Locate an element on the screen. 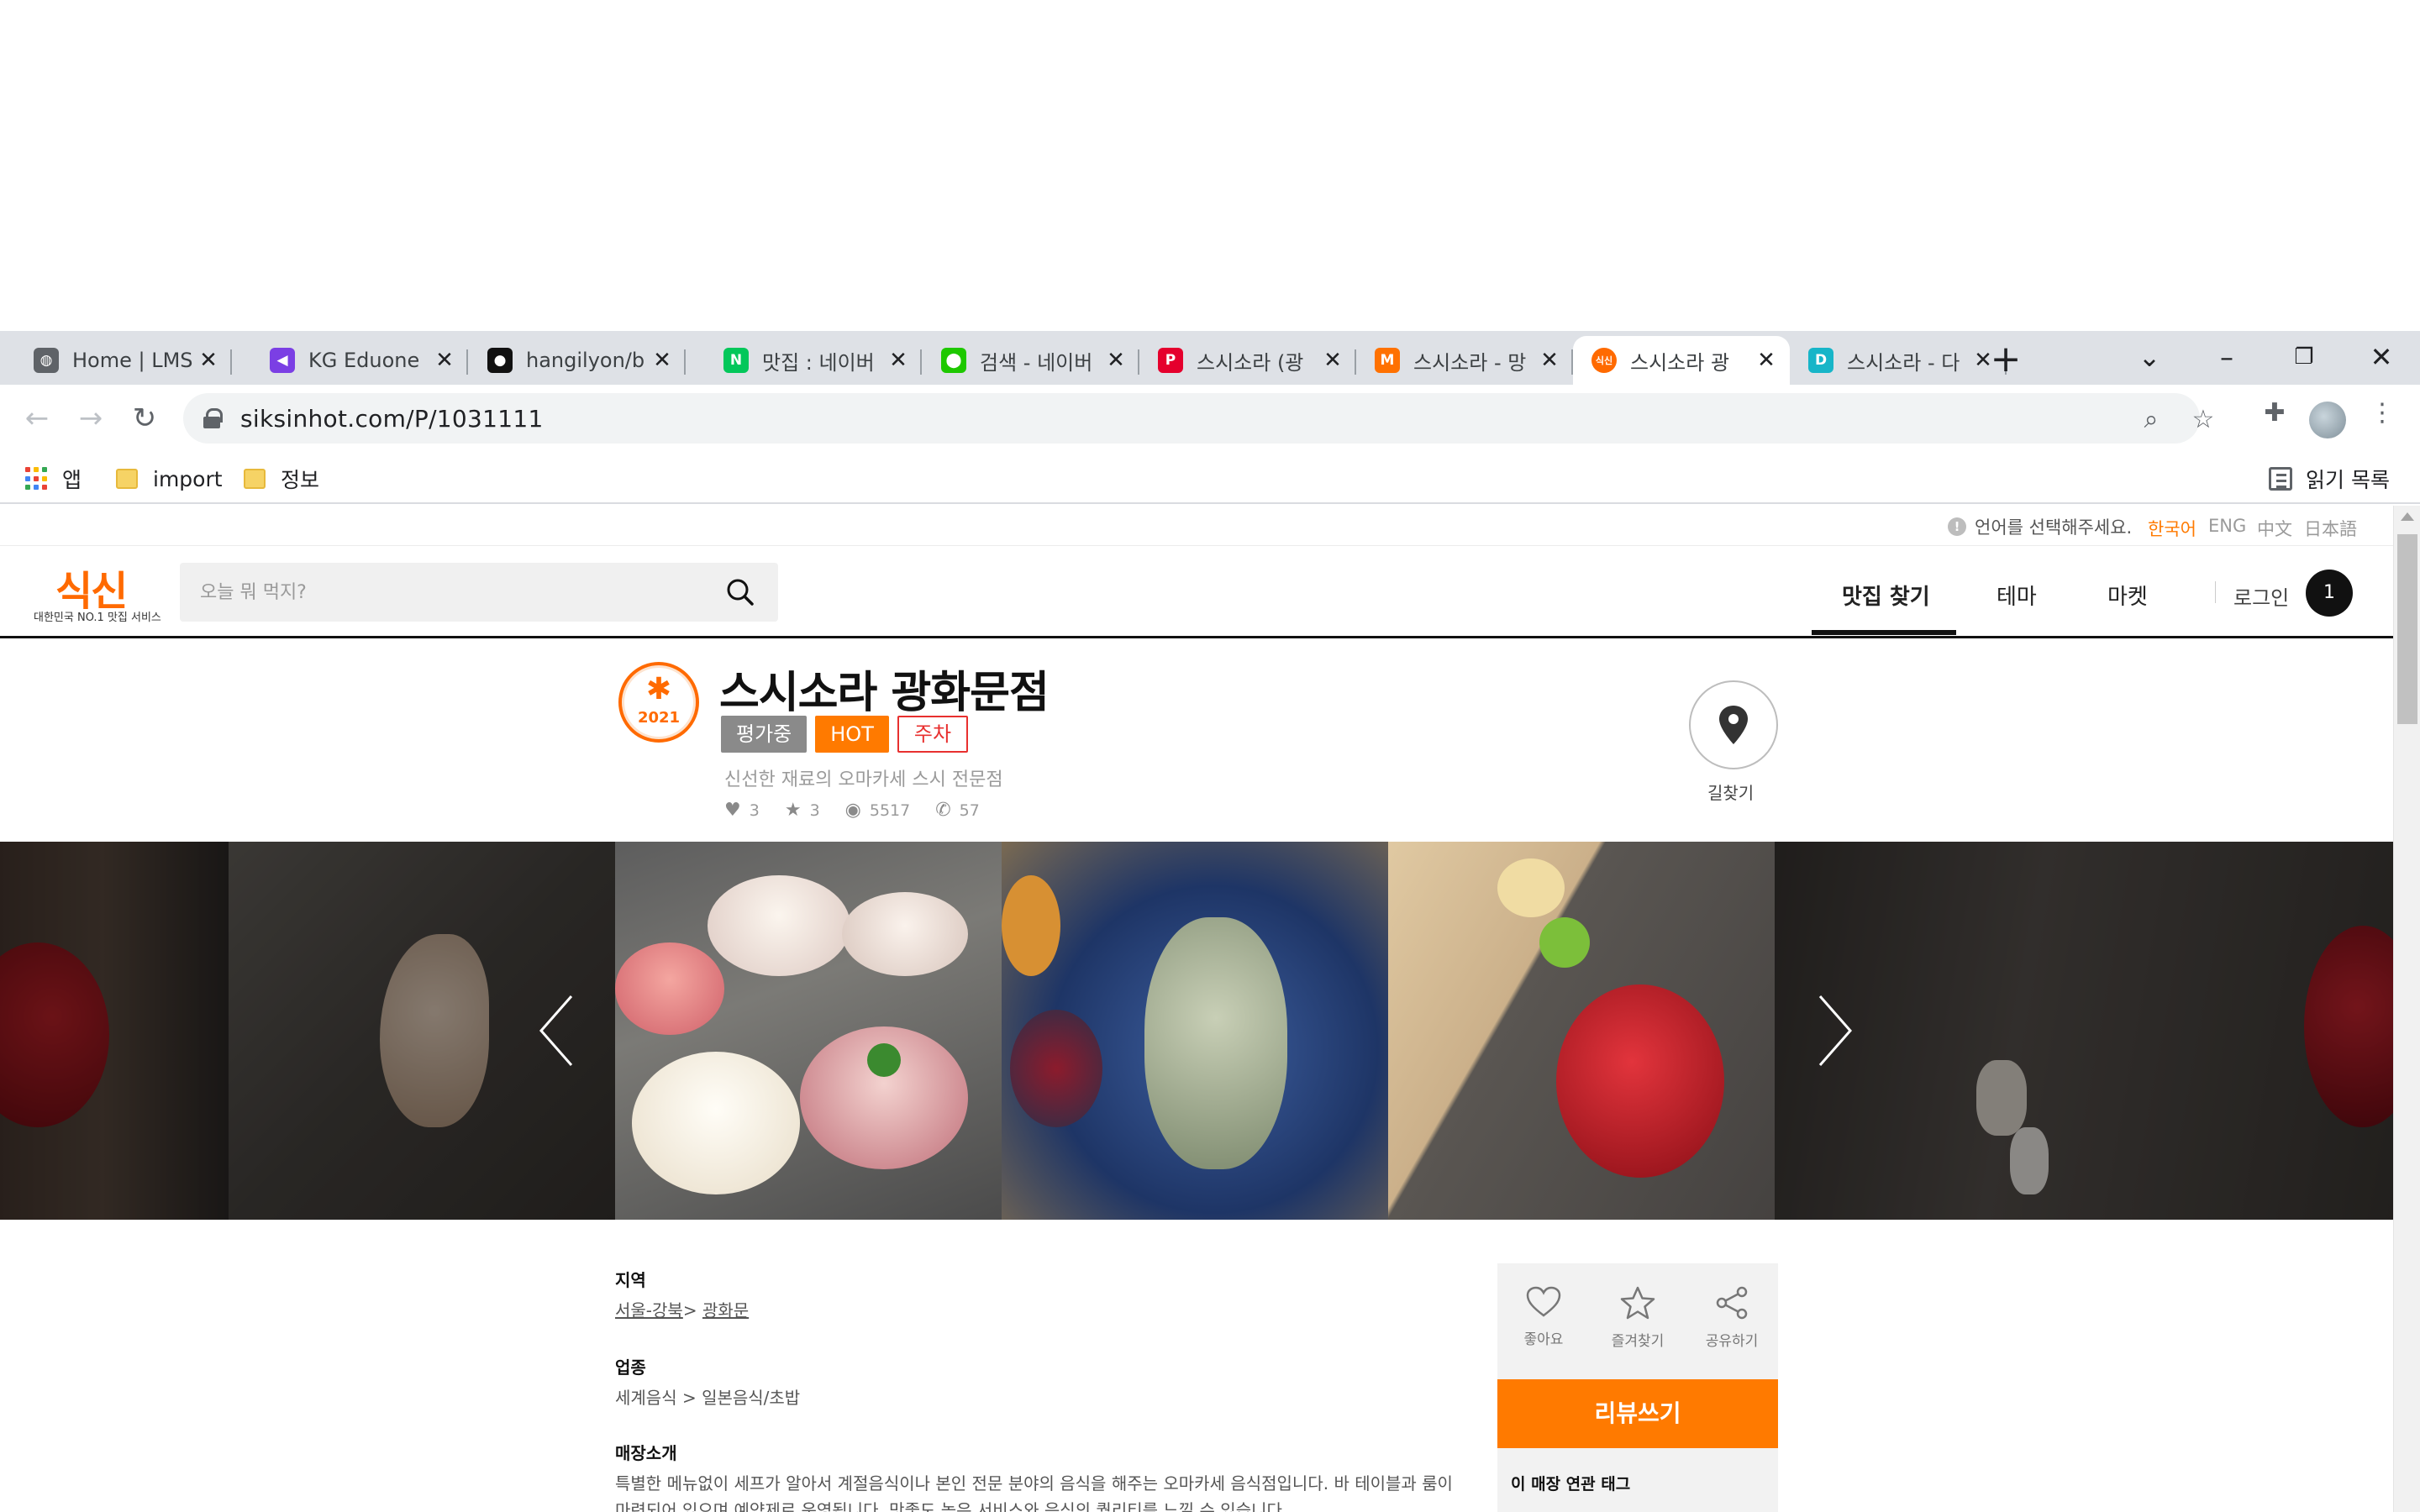 This screenshot has height=1512, width=2420. cart-count-badge: 1 is located at coordinates (2329, 593).